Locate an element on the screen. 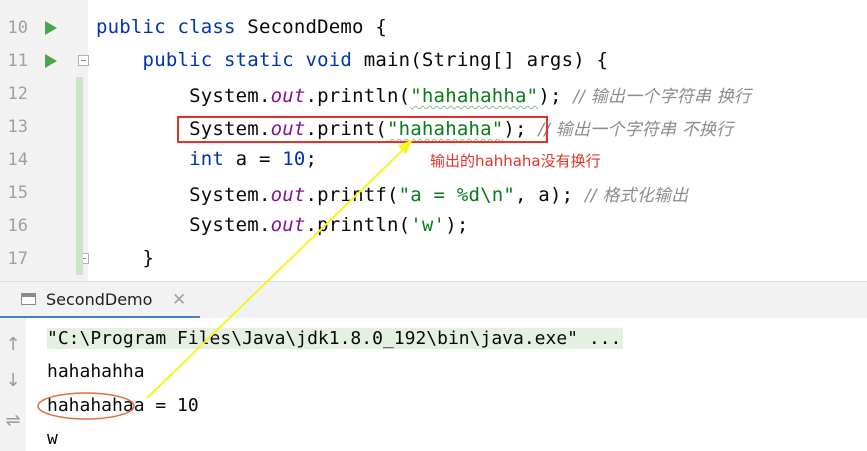  code-line: 16 System.out.println('w'); is located at coordinates (433, 225).